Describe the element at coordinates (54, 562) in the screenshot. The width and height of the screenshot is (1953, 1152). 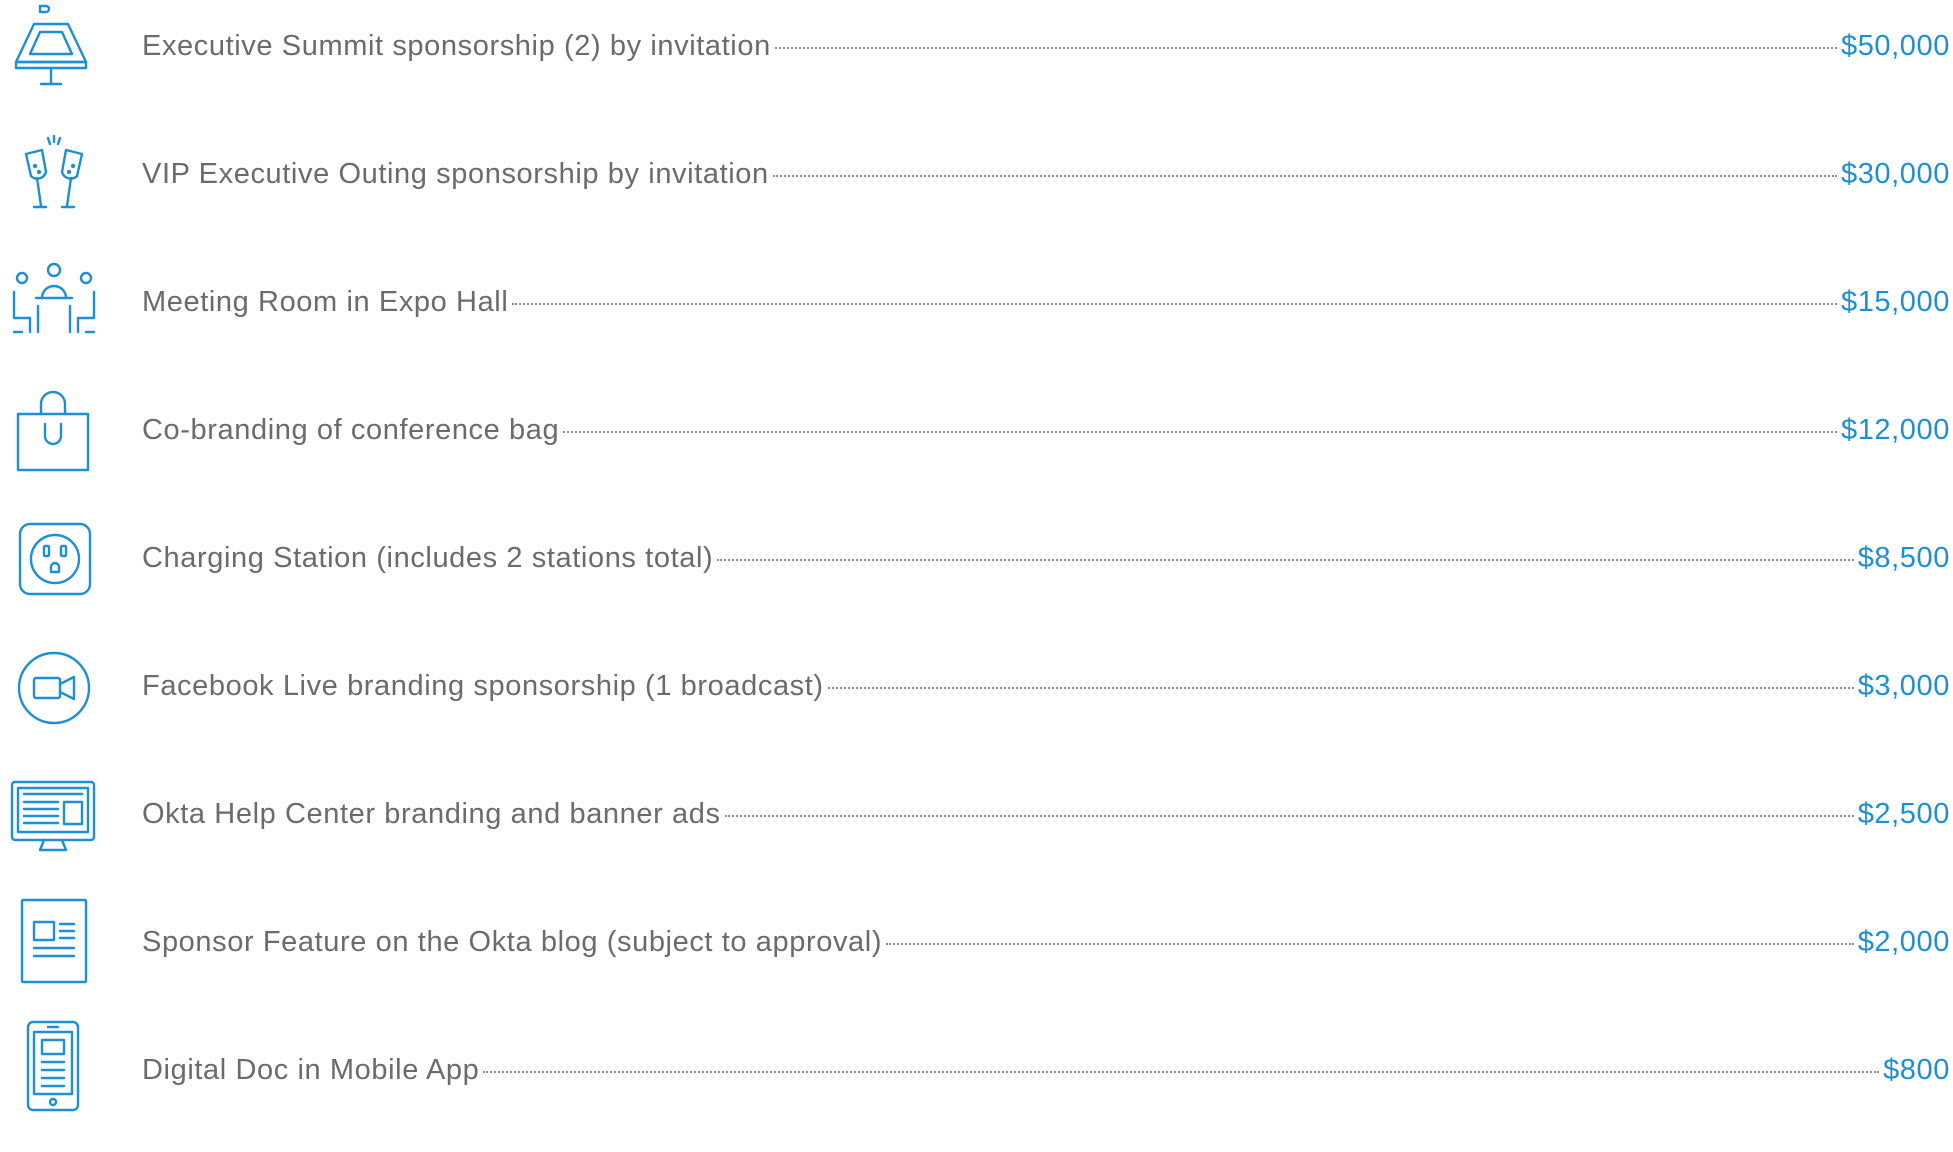
I see `power-outlet-icon` at that location.